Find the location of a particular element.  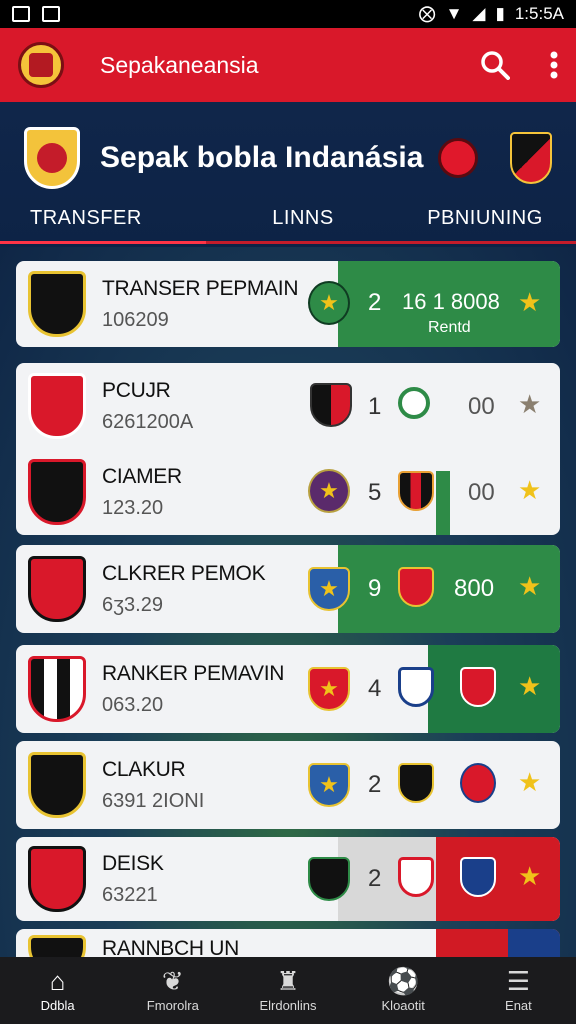

list-card: RANKER PEMAVIN 063.20 ★ 4 ★ is located at coordinates (288, 689).